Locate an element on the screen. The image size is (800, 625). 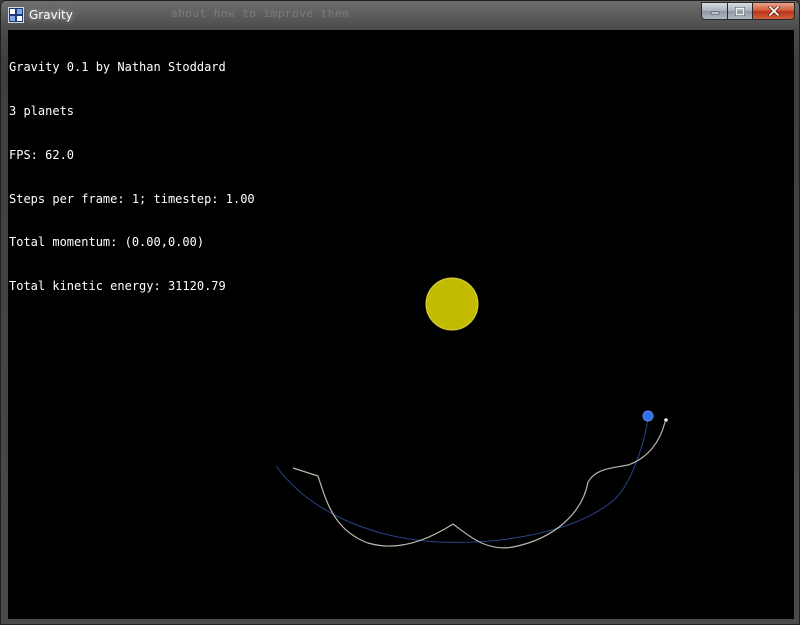
hud-fps: FPS: 62.0 is located at coordinates (42, 154).